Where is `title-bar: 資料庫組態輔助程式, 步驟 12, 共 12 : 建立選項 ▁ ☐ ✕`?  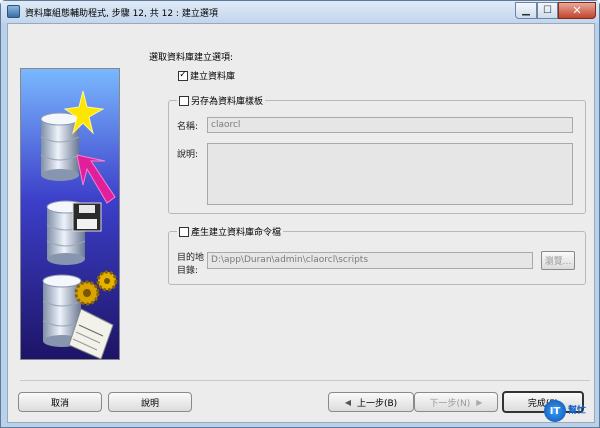
title-bar: 資料庫組態輔助程式, 步驟 12, 共 12 : 建立選項 ▁ ☐ ✕ is located at coordinates (300, 12).